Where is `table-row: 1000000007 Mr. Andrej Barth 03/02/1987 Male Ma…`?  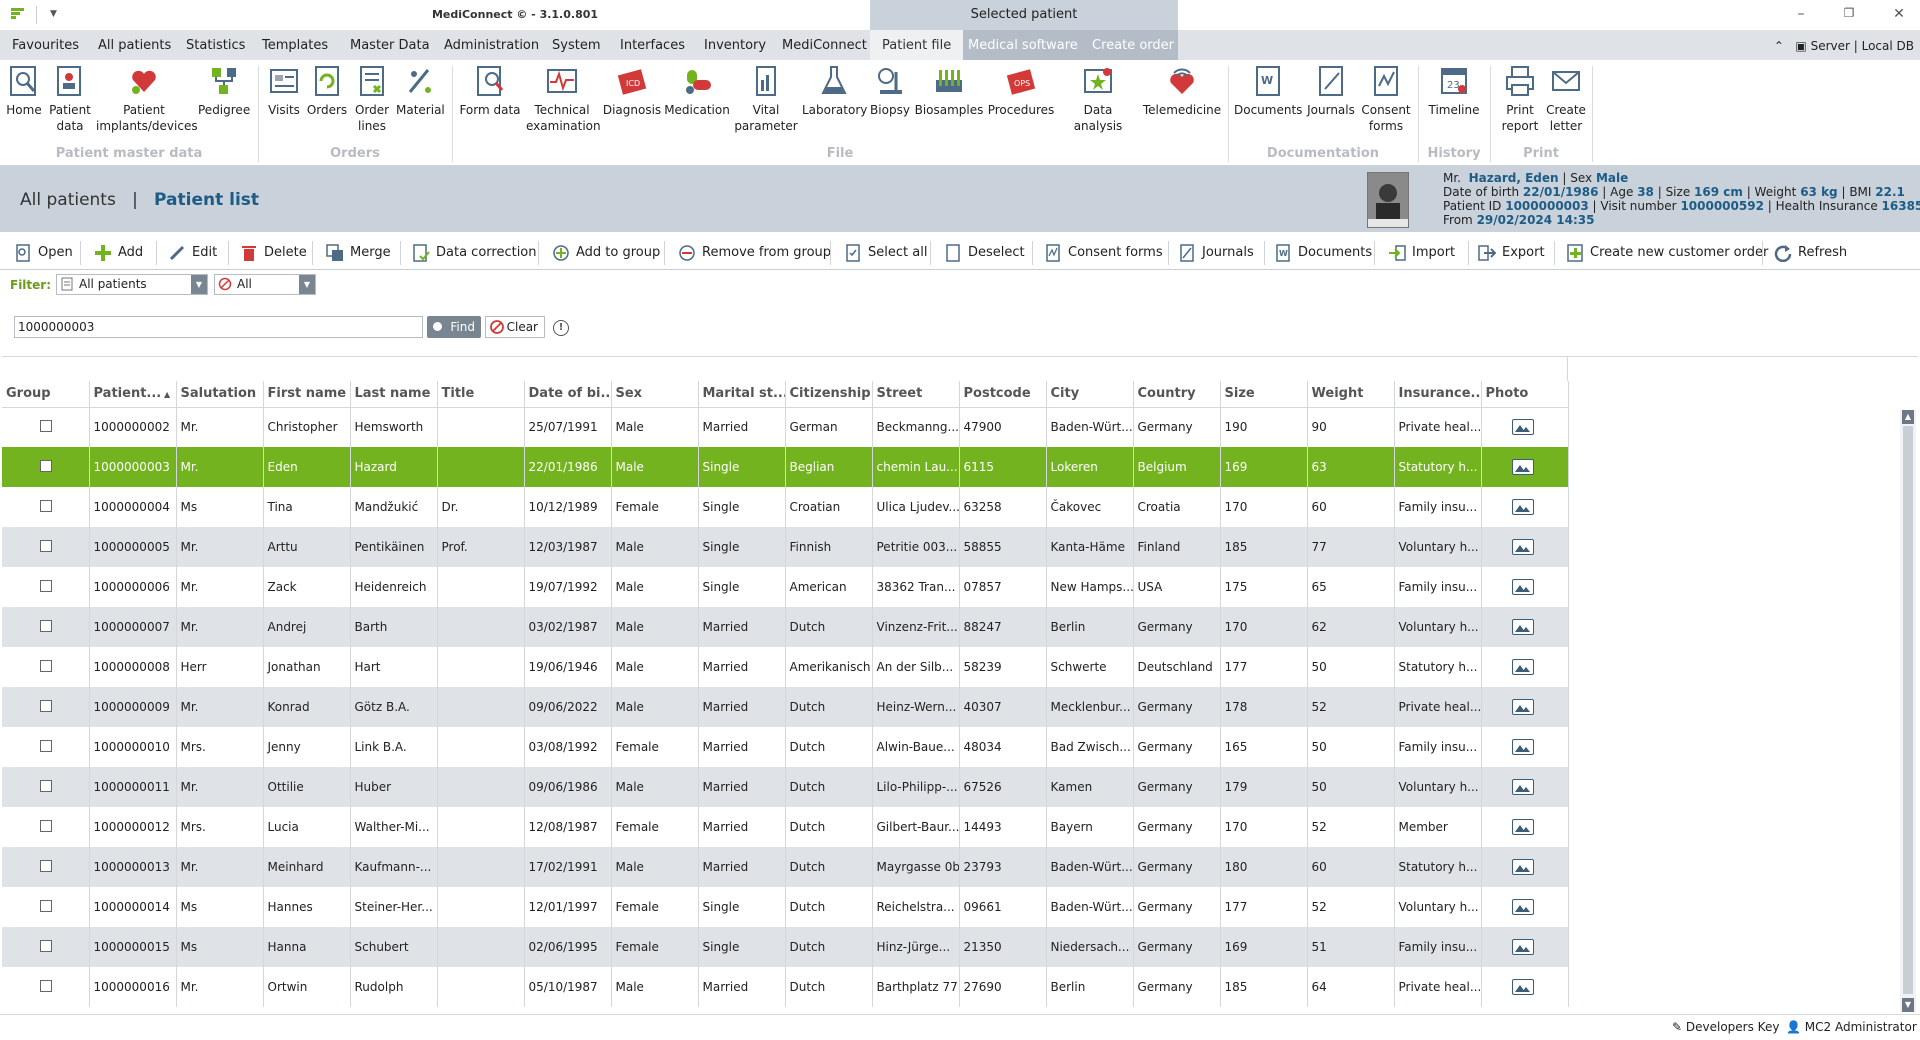
table-row: 1000000007 Mr. Andrej Barth 03/02/1987 Male Ma… is located at coordinates (785, 627).